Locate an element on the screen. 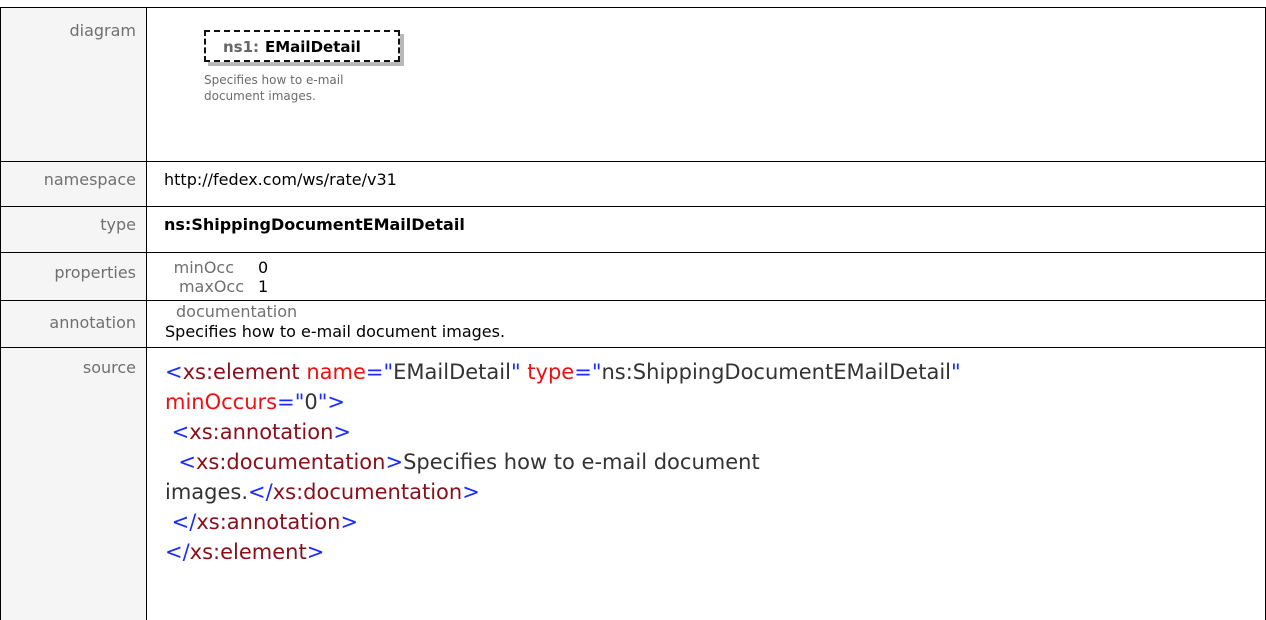 This screenshot has width=1266, height=620. source-token: minOccurs is located at coordinates (221, 402).